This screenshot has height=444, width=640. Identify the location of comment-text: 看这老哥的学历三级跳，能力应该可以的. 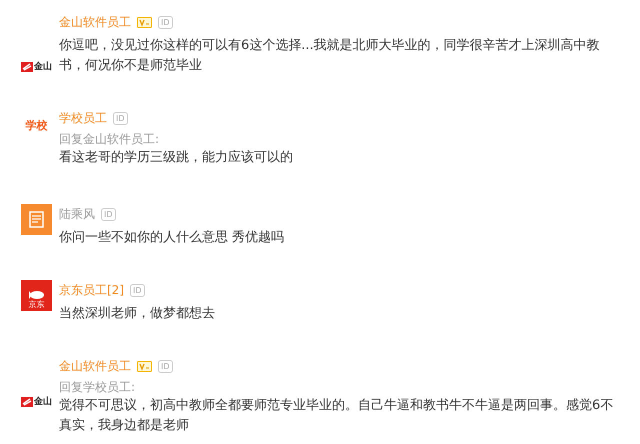
(176, 158).